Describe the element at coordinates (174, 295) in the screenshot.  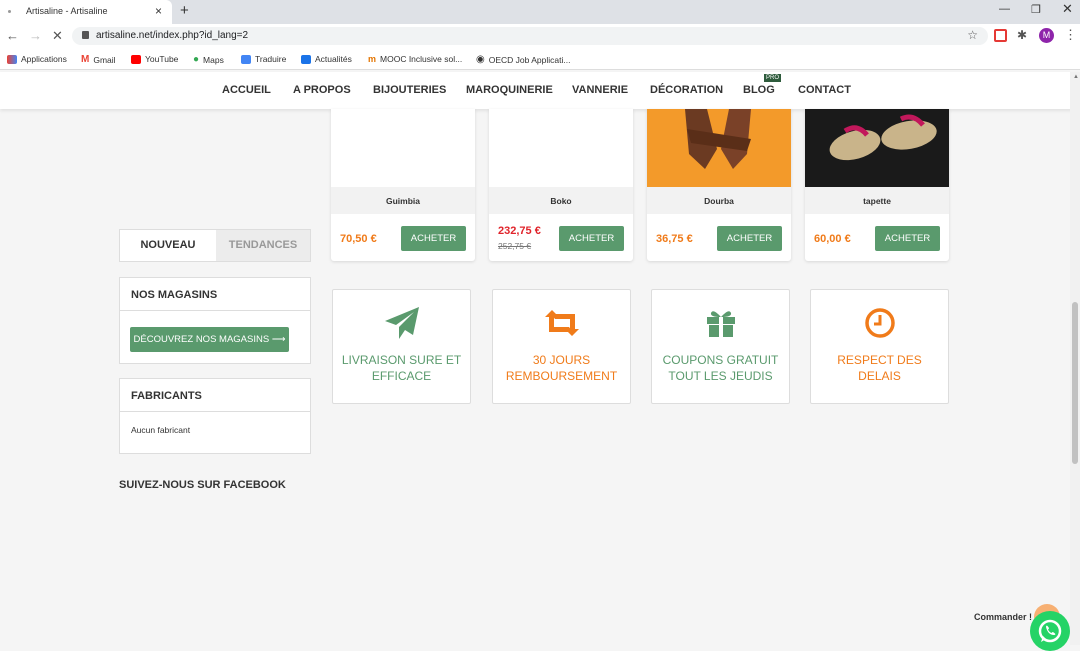
I see `stores-title: NOS MAGASINS` at that location.